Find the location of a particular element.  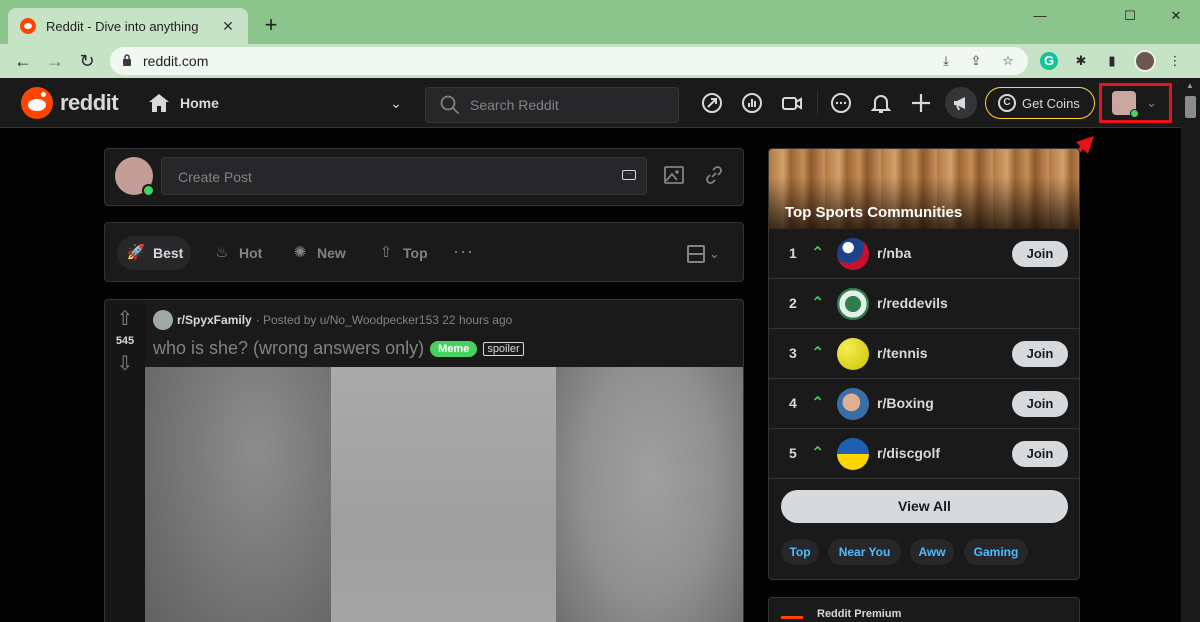

minimize-button: — is located at coordinates (1040, 16).